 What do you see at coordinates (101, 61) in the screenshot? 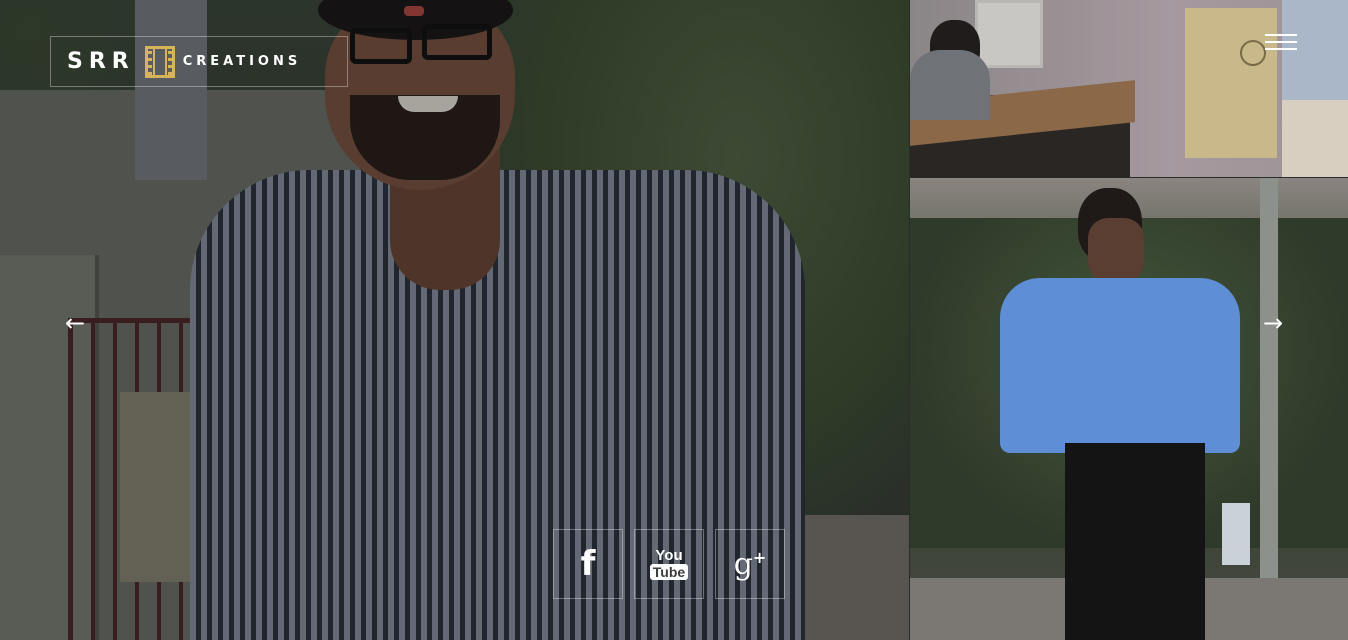
I see `brand-name: SRR` at bounding box center [101, 61].